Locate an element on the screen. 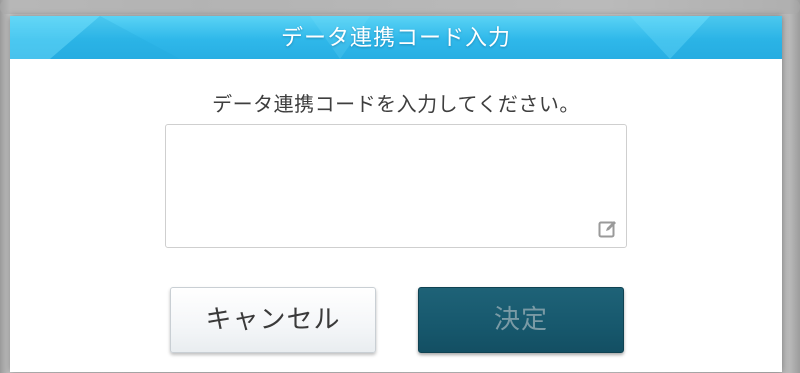 The image size is (800, 373). dialog-header: データ連携コード入力 is located at coordinates (396, 37).